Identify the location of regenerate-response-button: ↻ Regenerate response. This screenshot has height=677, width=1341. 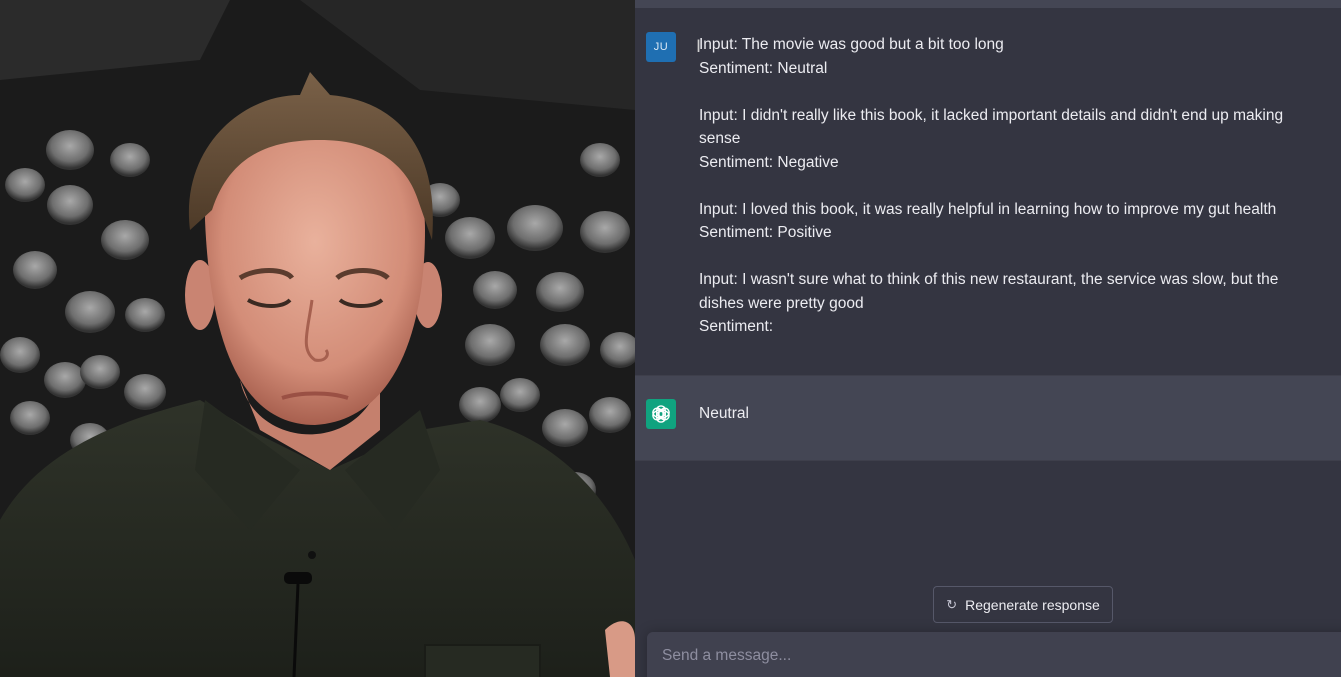
(1023, 604).